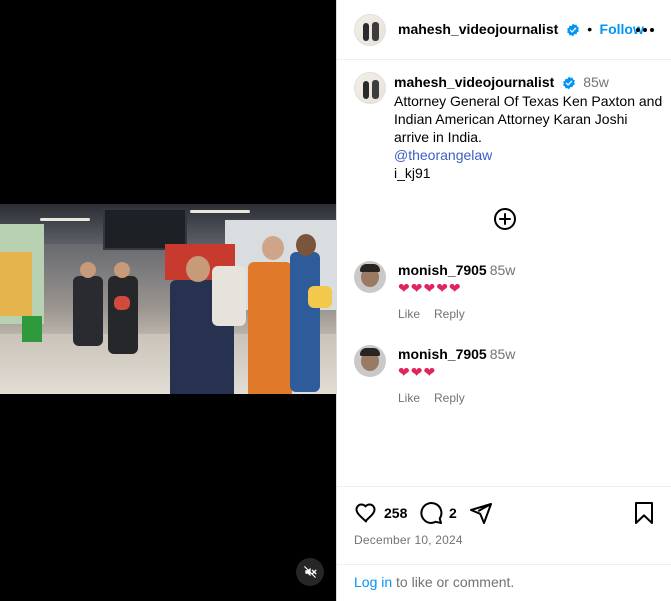  I want to click on login-suffix: to like or comment., so click(453, 582).